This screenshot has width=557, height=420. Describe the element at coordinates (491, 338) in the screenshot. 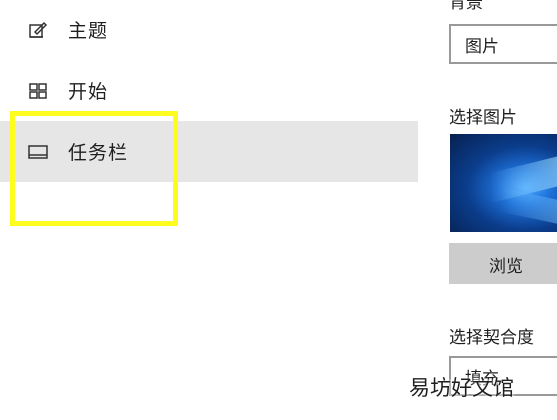

I see `choose-fit-label: 选择契合度` at that location.